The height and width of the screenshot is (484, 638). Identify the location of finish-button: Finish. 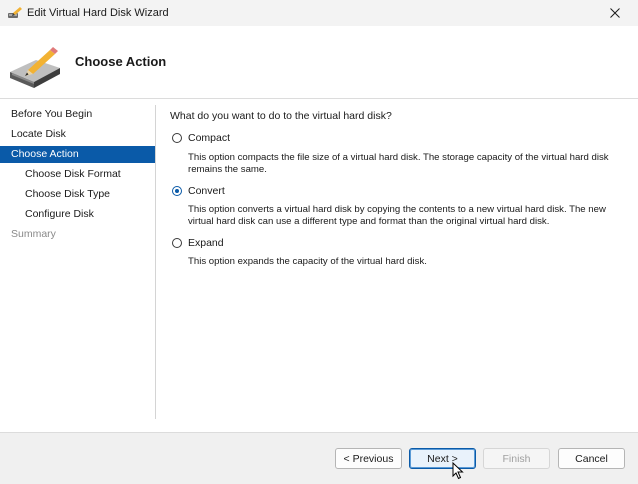
(516, 458).